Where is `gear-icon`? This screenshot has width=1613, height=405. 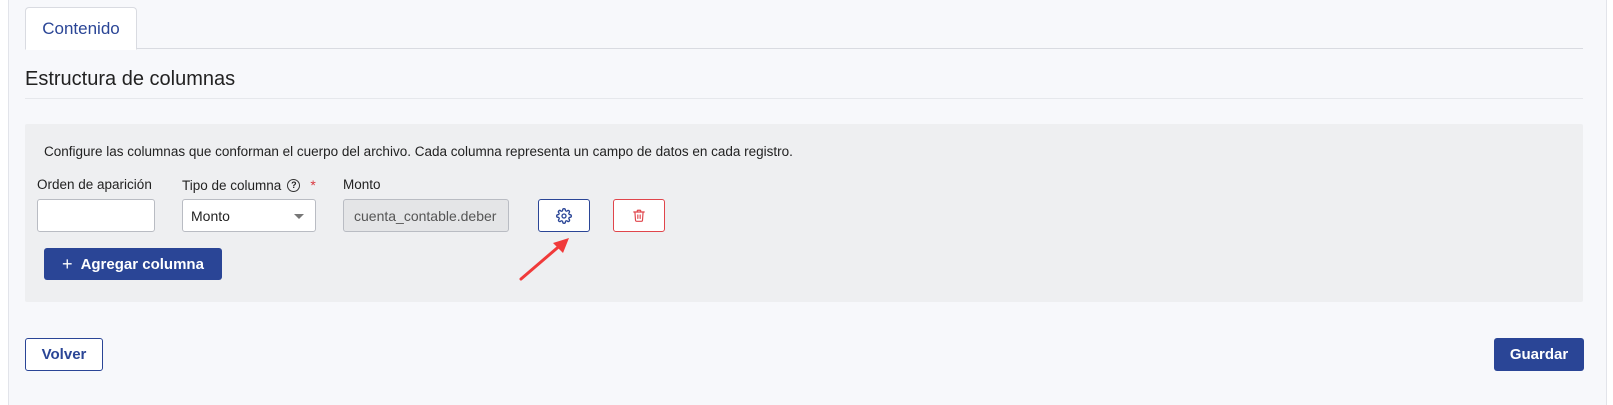
gear-icon is located at coordinates (564, 215).